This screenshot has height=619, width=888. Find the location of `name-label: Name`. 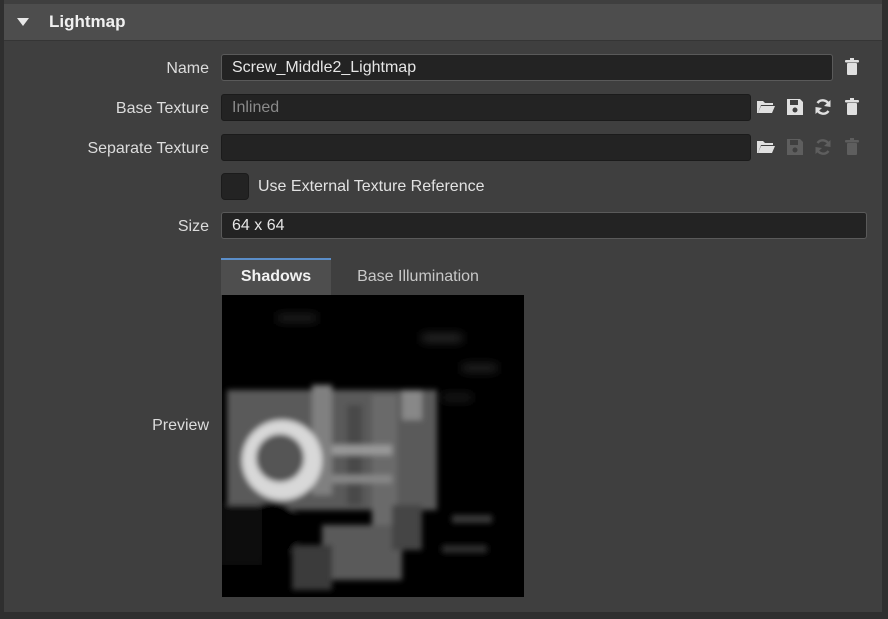

name-label: Name is located at coordinates (187, 68).